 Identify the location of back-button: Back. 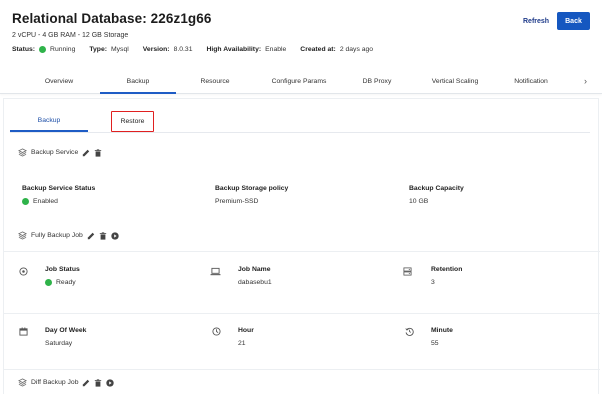
(573, 21).